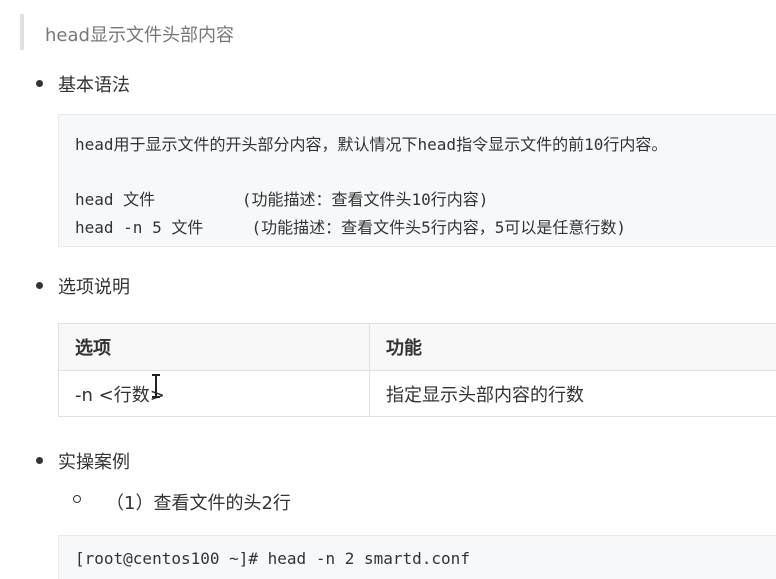 Image resolution: width=776 pixels, height=579 pixels. What do you see at coordinates (214, 393) in the screenshot?
I see `table-cell: -n <行数>` at bounding box center [214, 393].